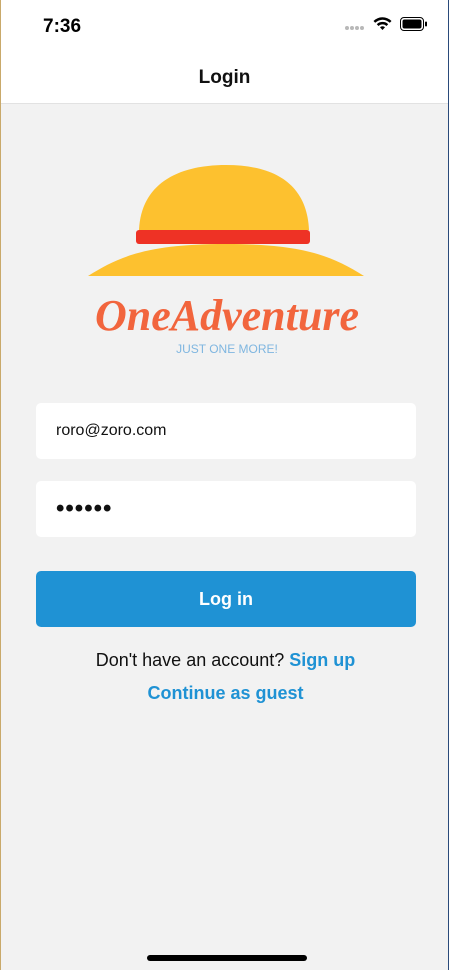 Image resolution: width=449 pixels, height=970 pixels. I want to click on login-button: Log in, so click(226, 599).